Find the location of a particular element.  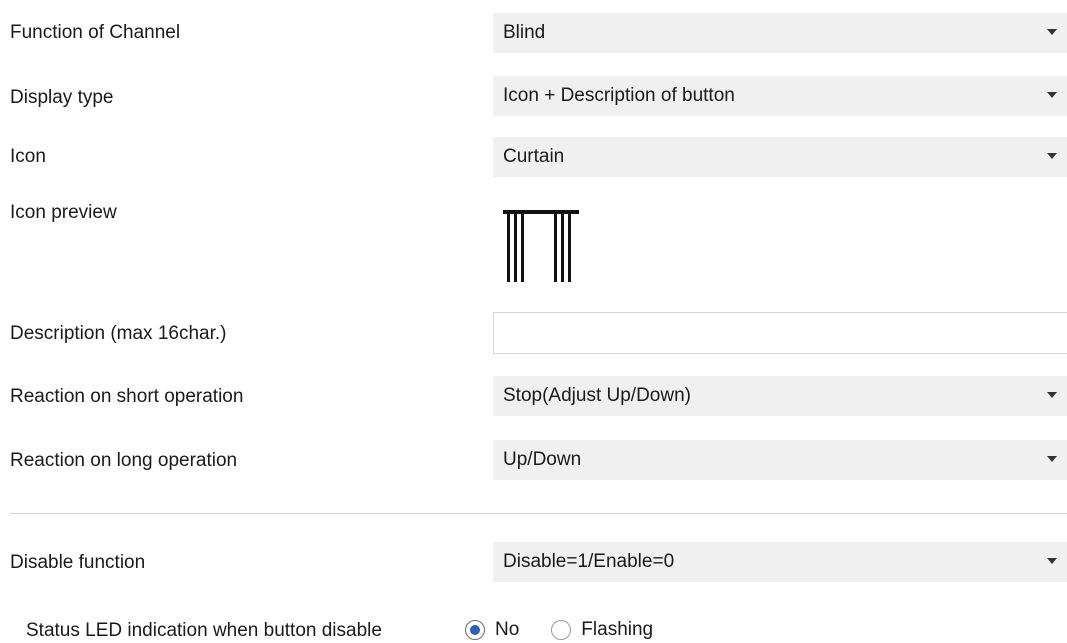

disable-function-label: Disable function is located at coordinates (78, 562).